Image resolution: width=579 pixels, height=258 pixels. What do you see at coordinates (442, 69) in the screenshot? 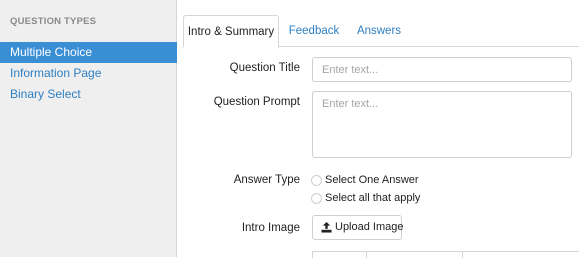
I see `question-title-input` at bounding box center [442, 69].